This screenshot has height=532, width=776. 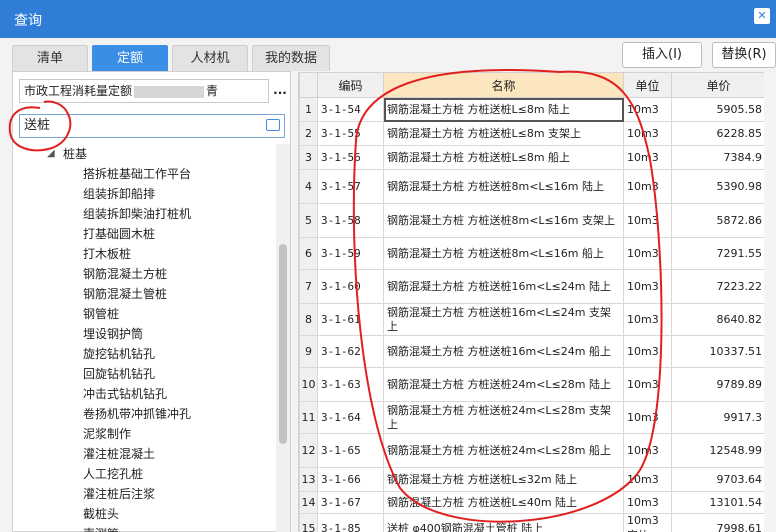 What do you see at coordinates (308, 319) in the screenshot?
I see `row-number: 8` at bounding box center [308, 319].